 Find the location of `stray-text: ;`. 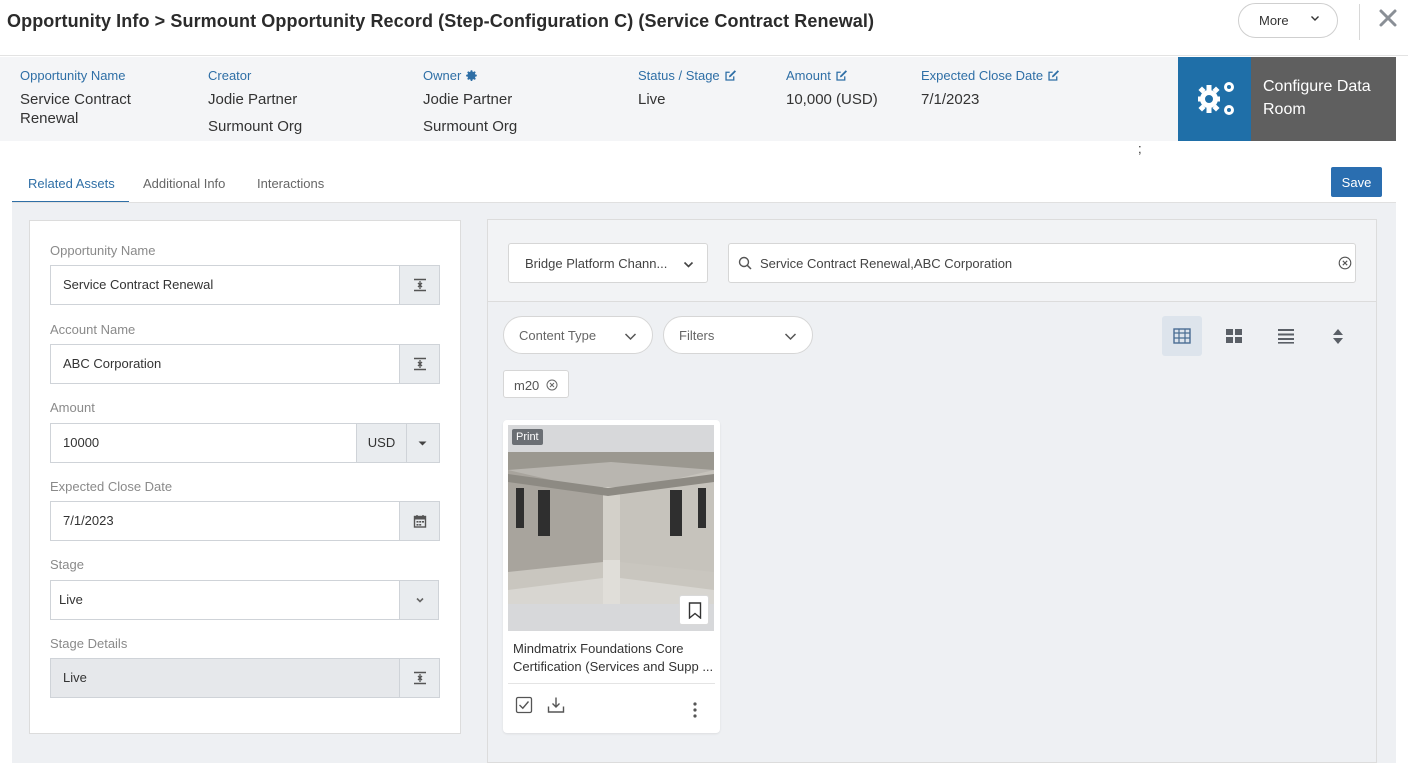

stray-text: ; is located at coordinates (1140, 148).